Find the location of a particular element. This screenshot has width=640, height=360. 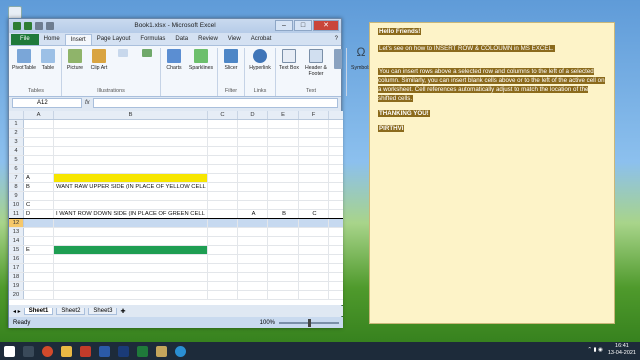

maximize-button: □ is located at coordinates (303, 25).